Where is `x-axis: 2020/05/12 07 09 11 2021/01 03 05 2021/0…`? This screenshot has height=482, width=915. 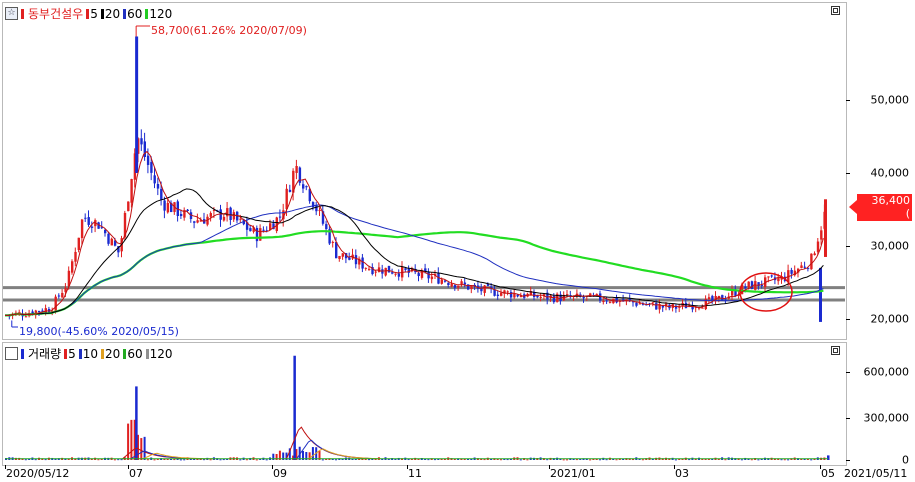 x-axis: 2020/05/12 07 09 11 2021/01 03 05 2021/0… is located at coordinates (458, 473).